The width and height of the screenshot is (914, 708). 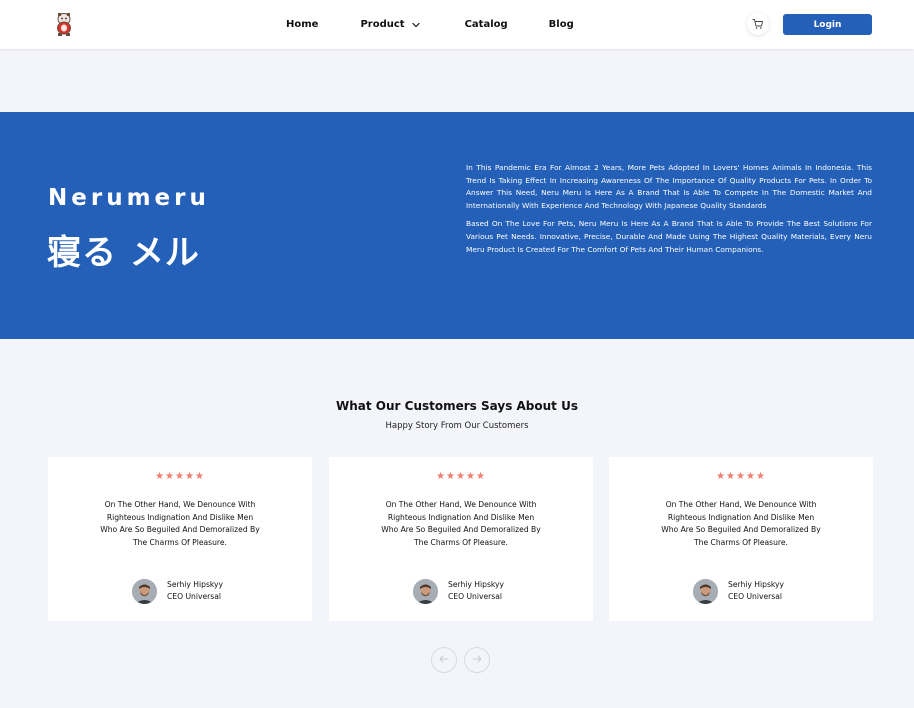 I want to click on nav-home: Home, so click(x=302, y=24).